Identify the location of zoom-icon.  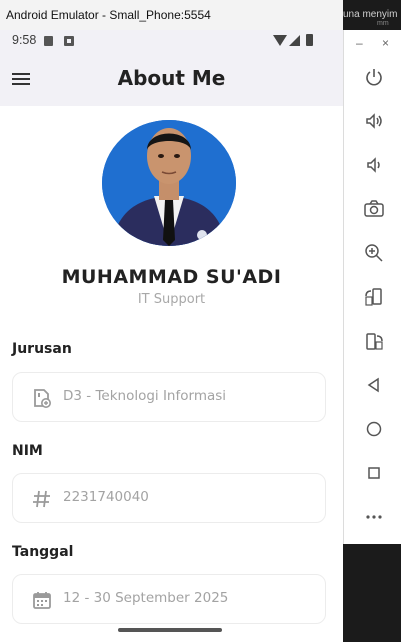
(374, 253).